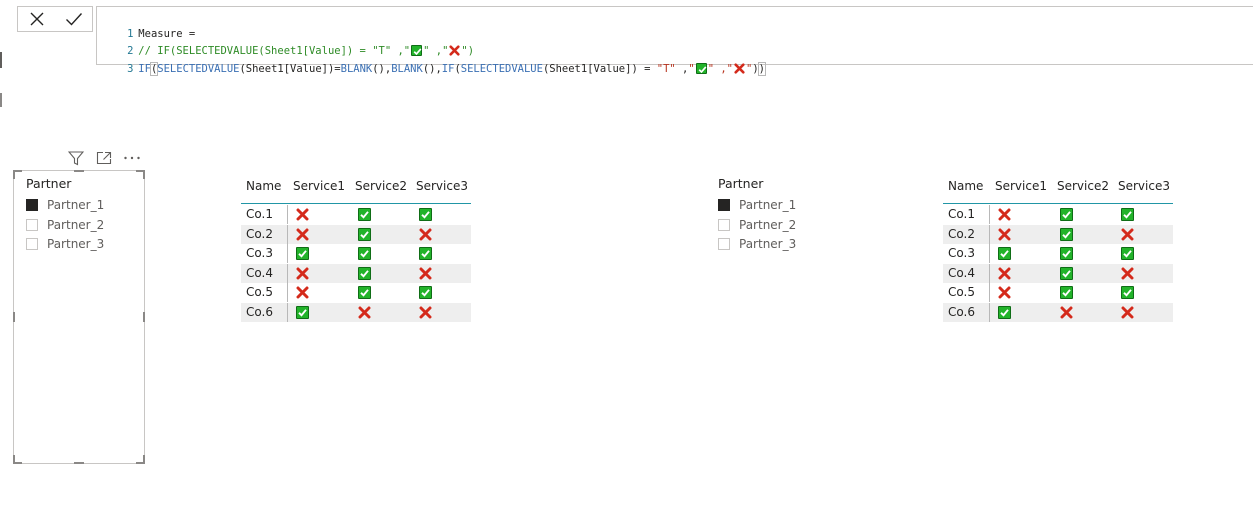 Image resolution: width=1253 pixels, height=528 pixels. Describe the element at coordinates (768, 224) in the screenshot. I see `slicer-item-label: Partner_2` at that location.